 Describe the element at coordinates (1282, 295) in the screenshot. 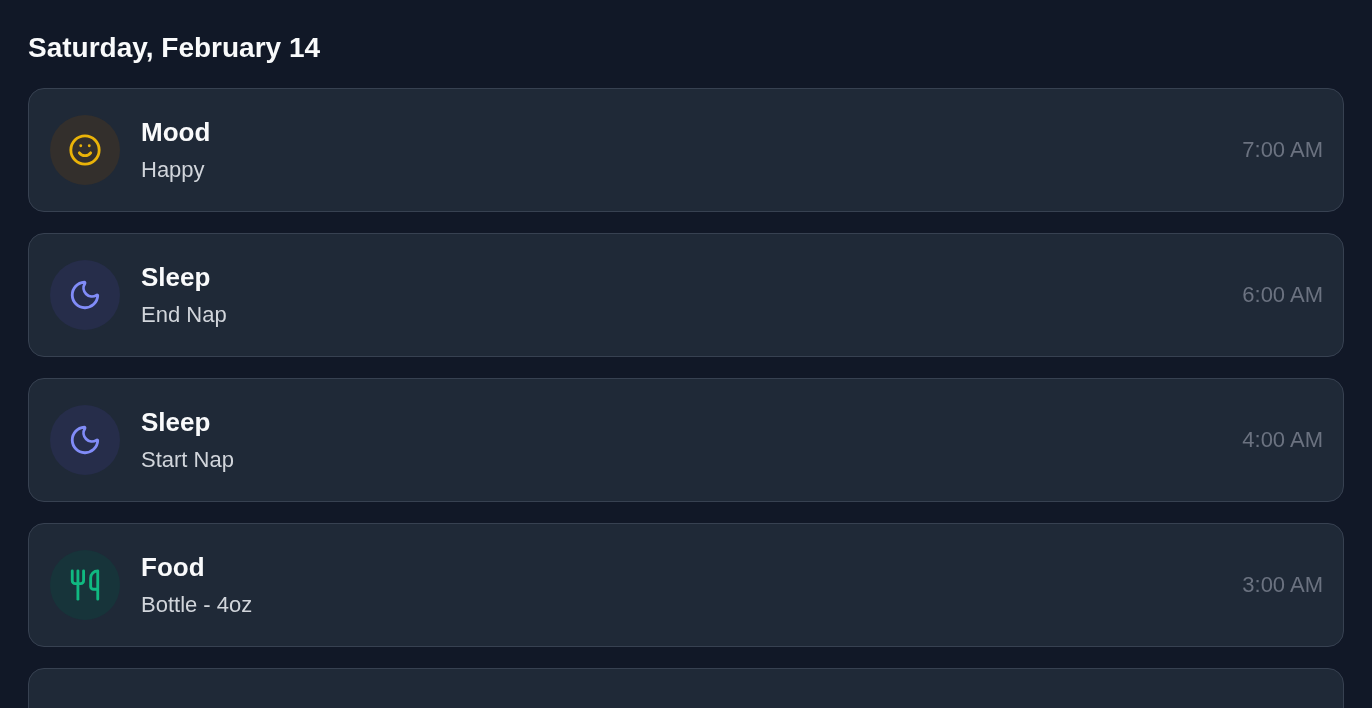

I see `entry-time: 6:00 AM` at that location.